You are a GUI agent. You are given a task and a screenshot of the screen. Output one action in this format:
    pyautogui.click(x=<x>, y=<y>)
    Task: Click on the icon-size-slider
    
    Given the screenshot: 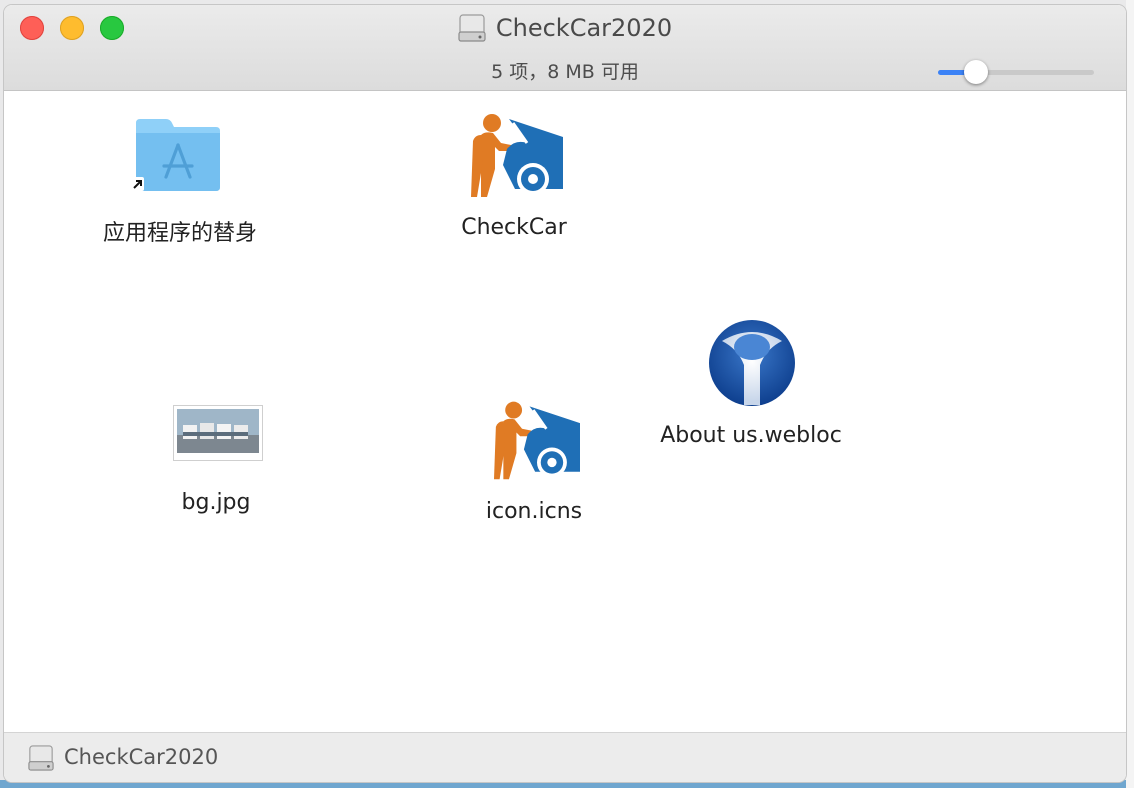 What is the action you would take?
    pyautogui.click(x=1016, y=73)
    